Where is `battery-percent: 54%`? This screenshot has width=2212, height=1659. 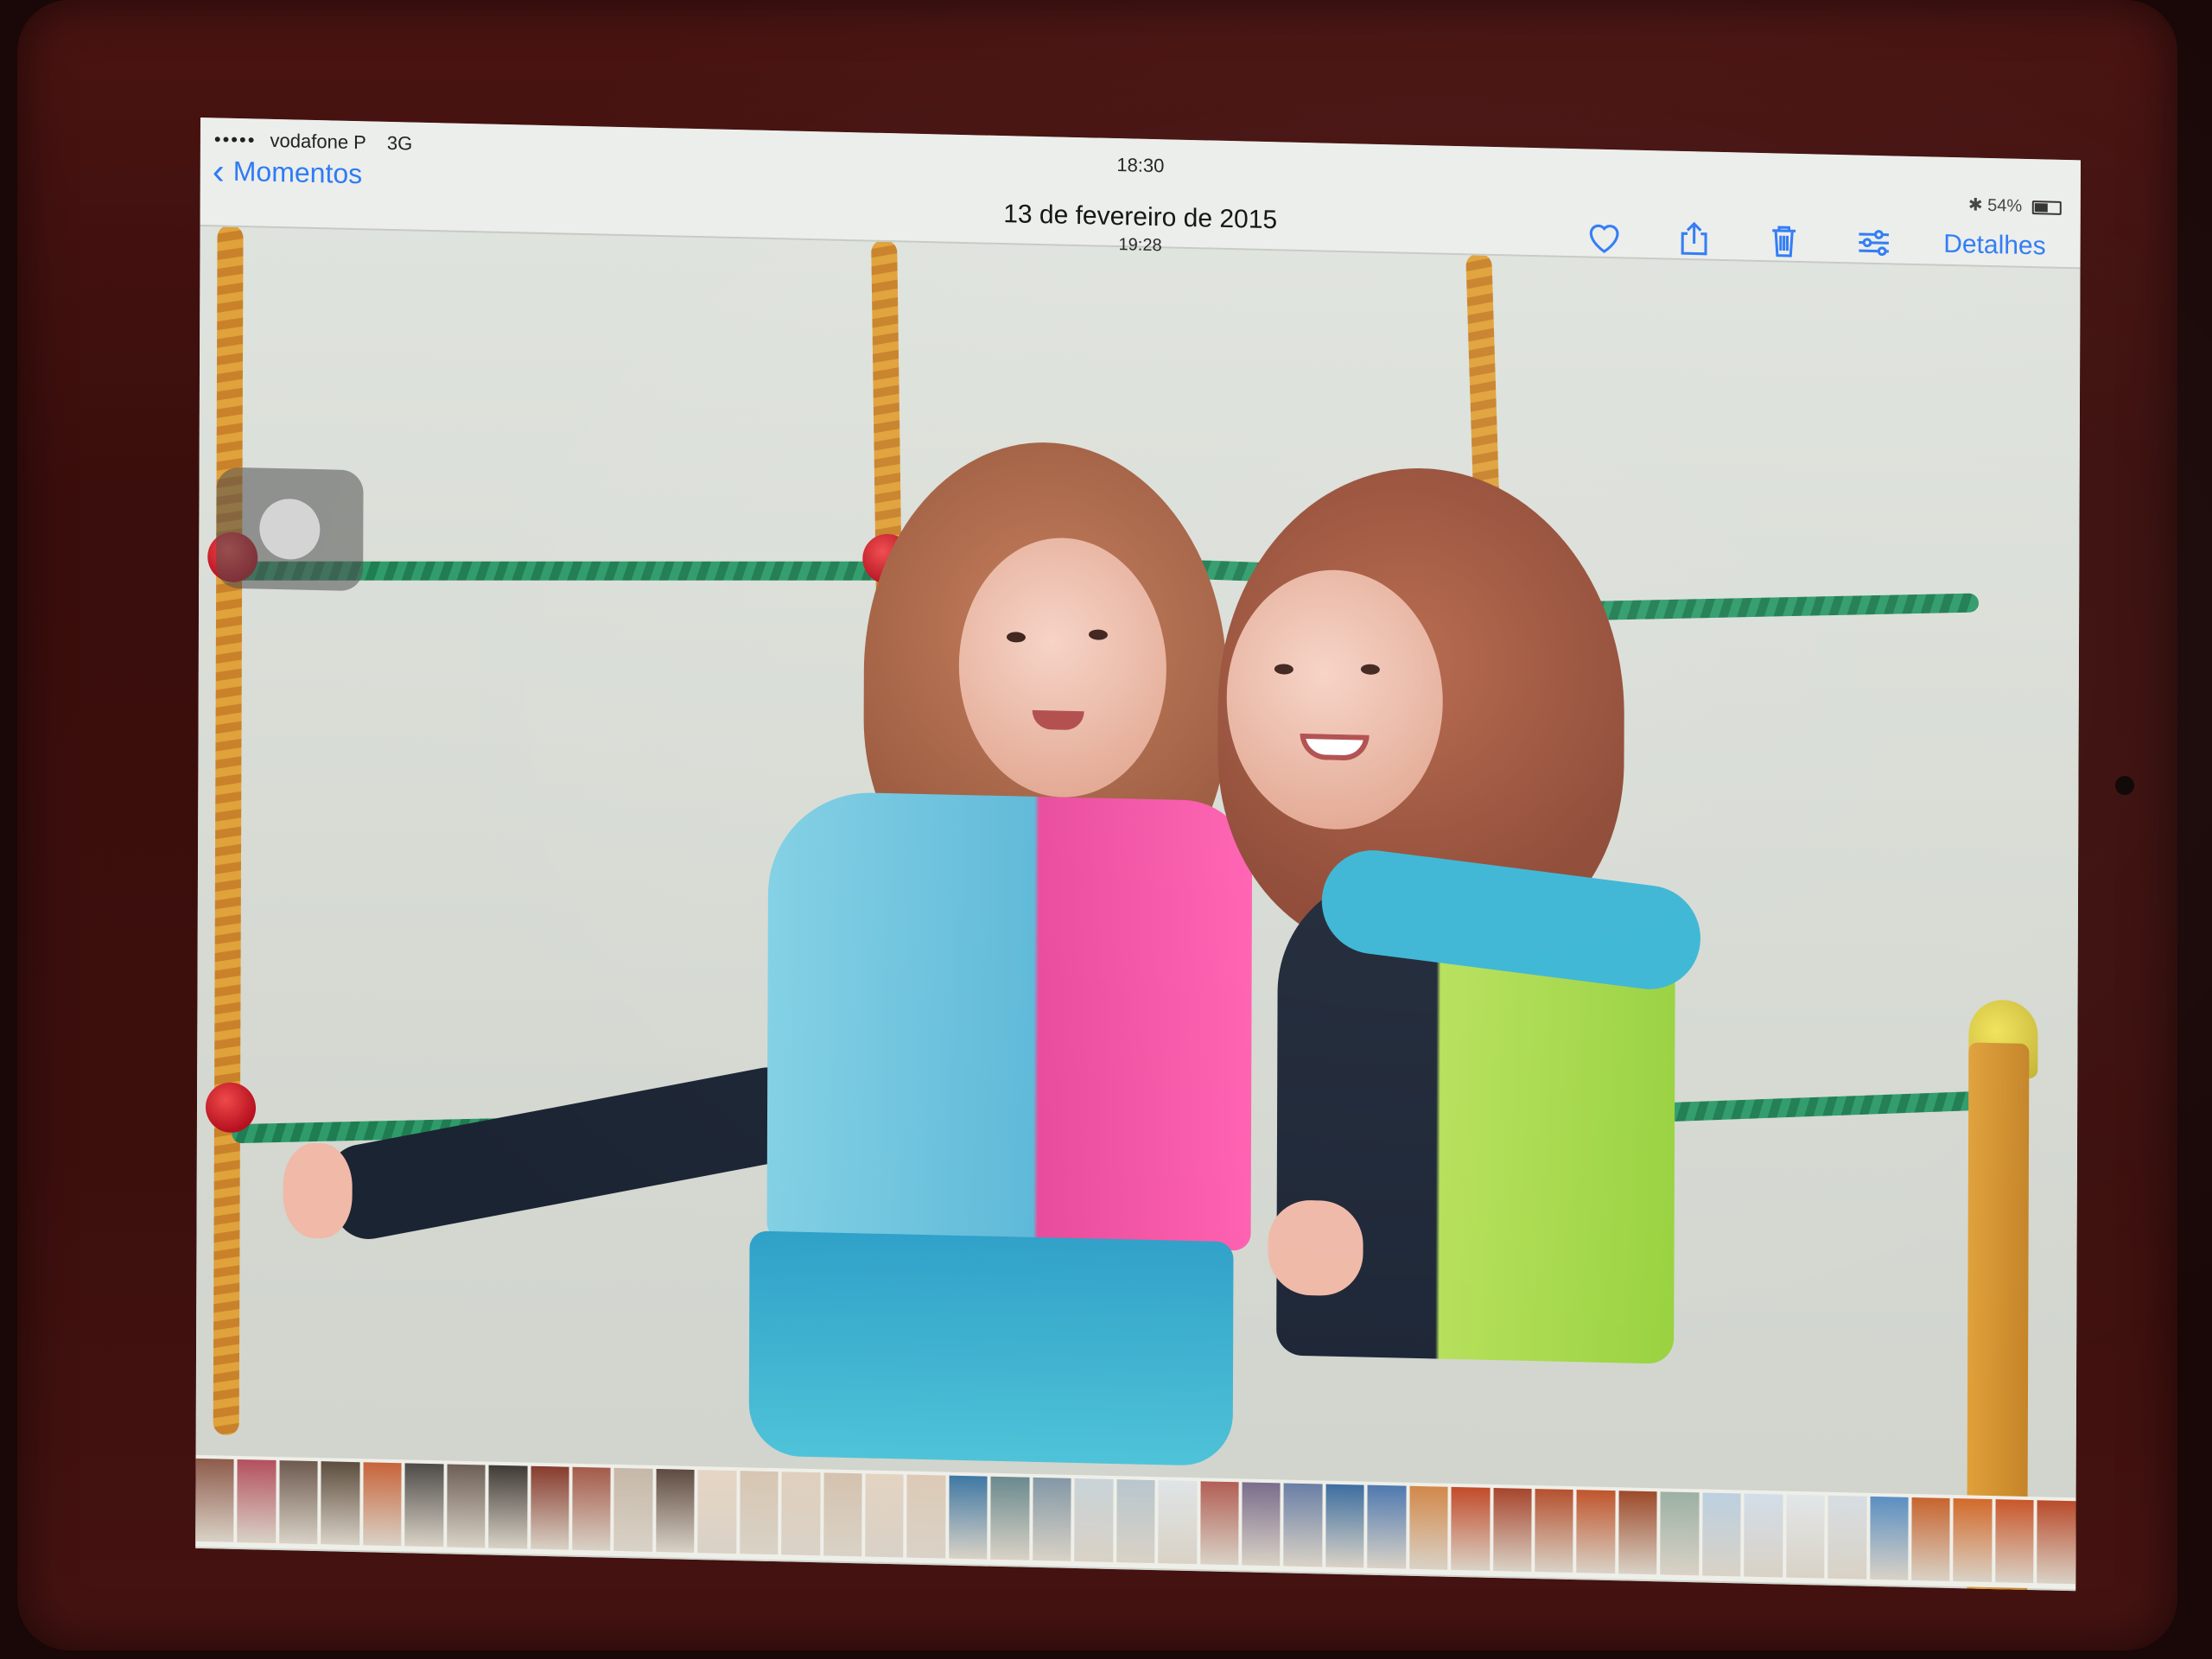
battery-percent: 54% is located at coordinates (2005, 205).